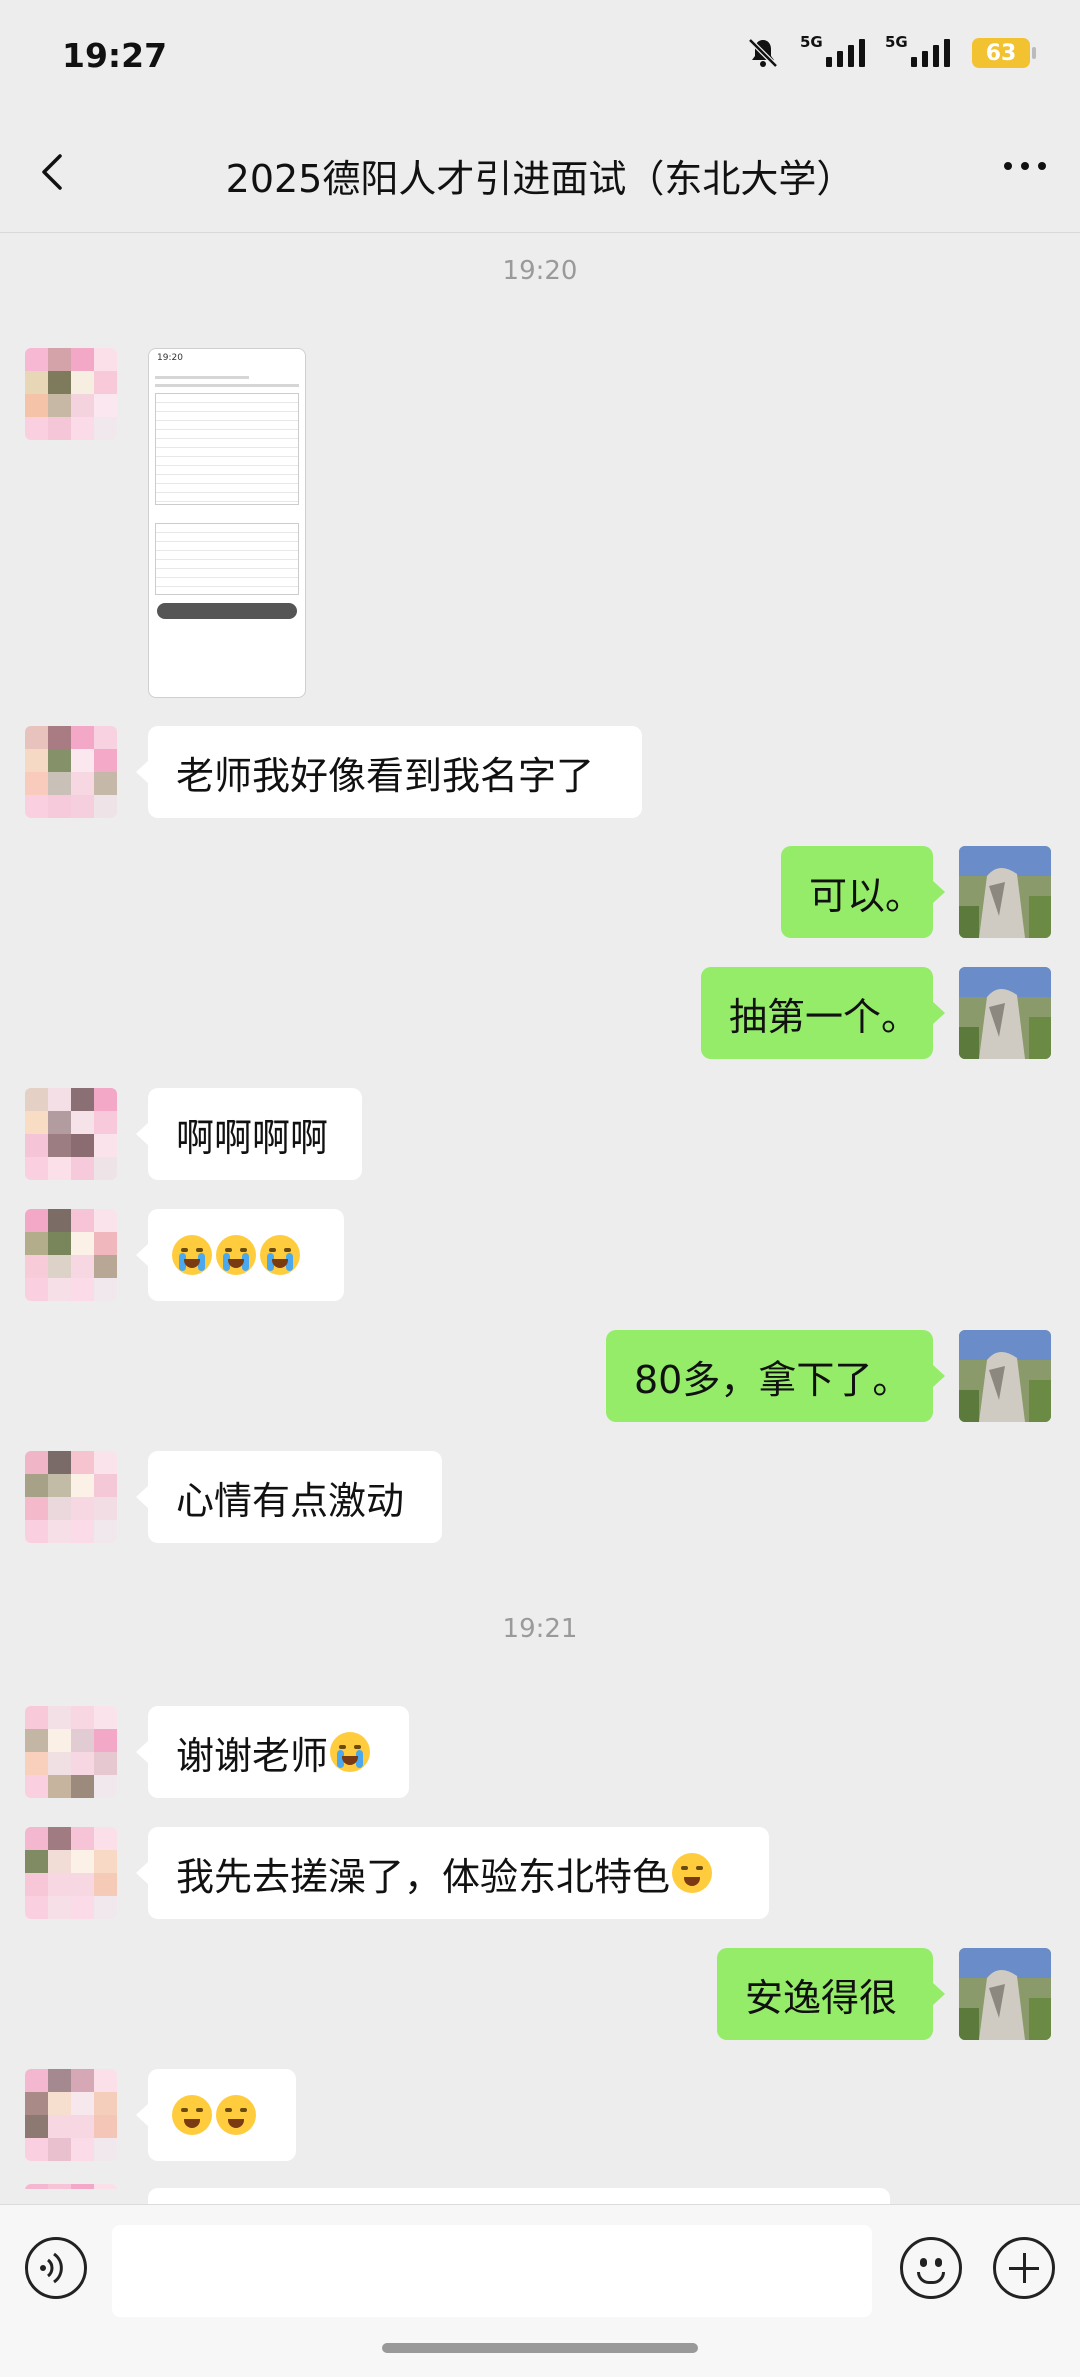 This screenshot has height=2377, width=1080. I want to click on status-time: 19:27, so click(115, 55).